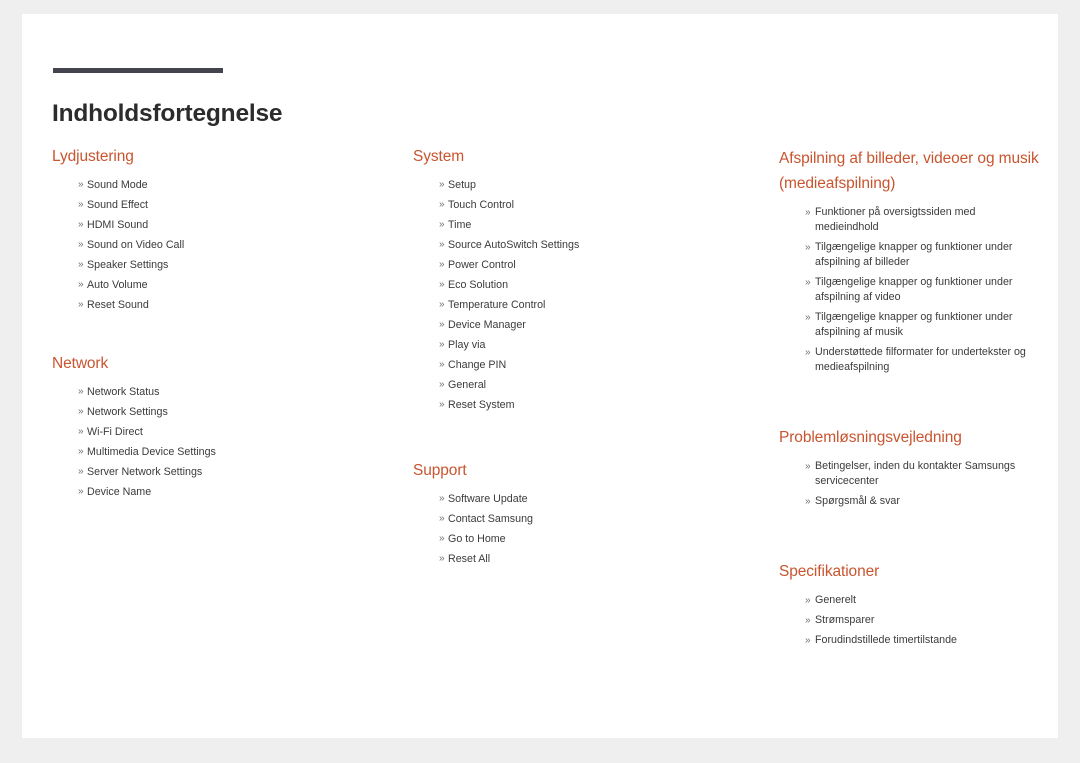 Image resolution: width=1080 pixels, height=763 pixels. Describe the element at coordinates (923, 623) in the screenshot. I see `list-item: » Strømsparer` at that location.